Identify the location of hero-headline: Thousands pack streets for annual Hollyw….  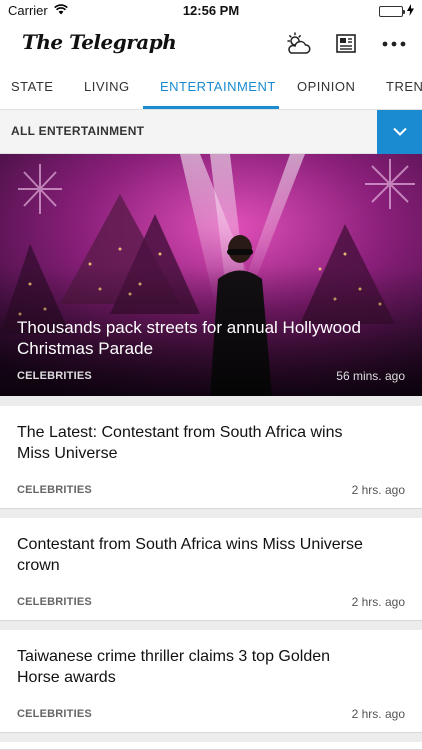
(207, 338).